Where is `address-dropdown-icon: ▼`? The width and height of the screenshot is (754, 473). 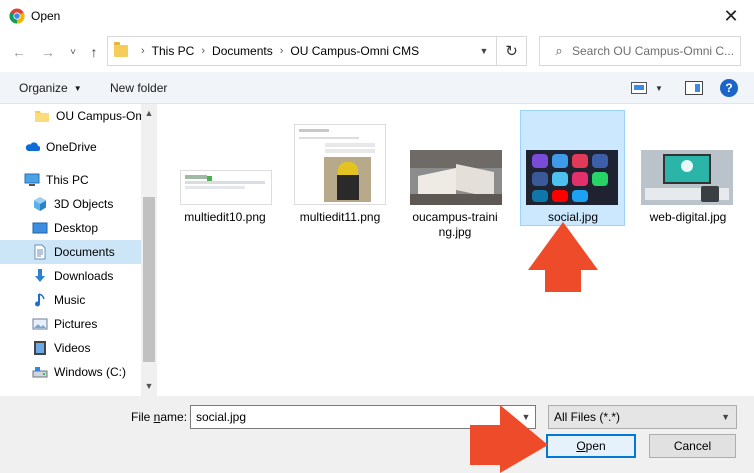
address-dropdown-icon: ▼ is located at coordinates (484, 51).